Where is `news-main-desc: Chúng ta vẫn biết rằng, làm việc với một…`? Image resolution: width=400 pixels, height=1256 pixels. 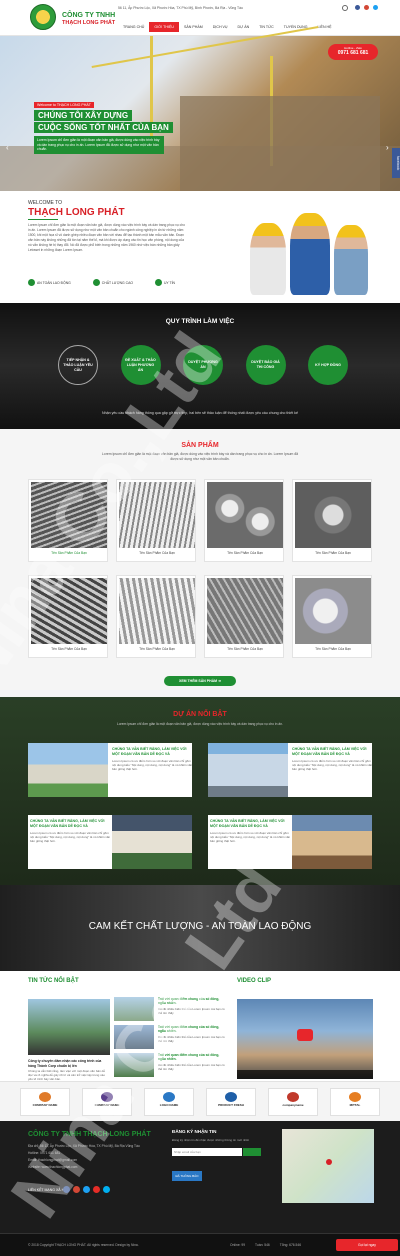 news-main-desc: Chúng ta vẫn biết rằng, làm việc với một… is located at coordinates (67, 1075).